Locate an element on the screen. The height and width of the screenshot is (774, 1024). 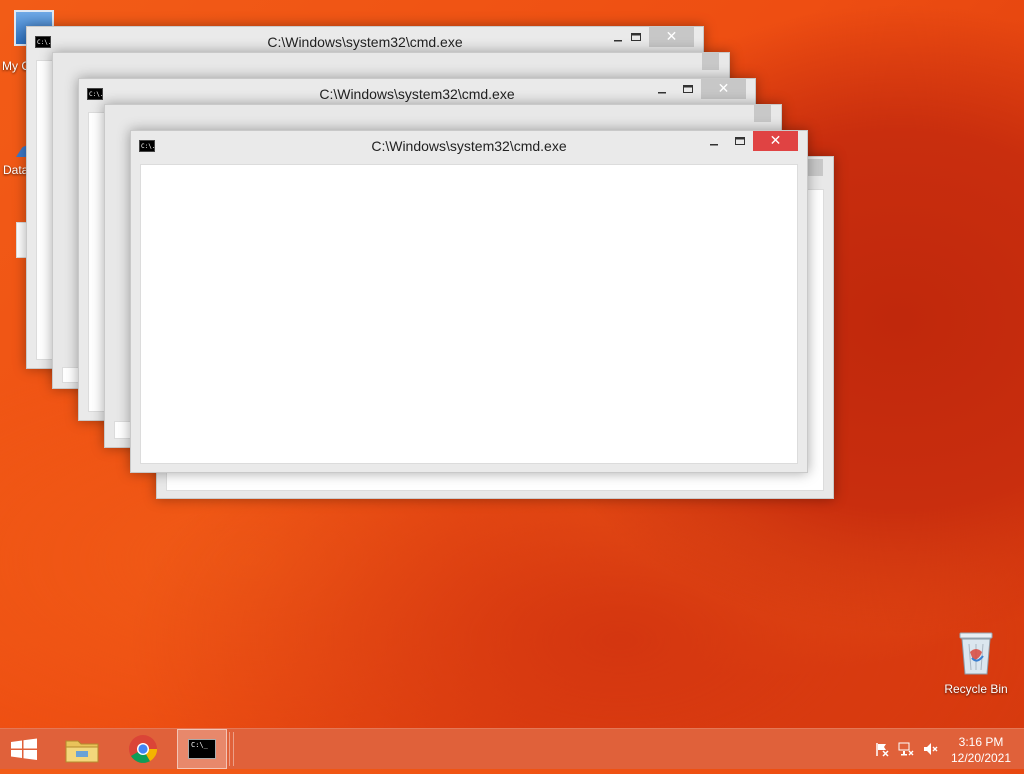
recycle-bin-label: Recycle Bin is located at coordinates (976, 689).